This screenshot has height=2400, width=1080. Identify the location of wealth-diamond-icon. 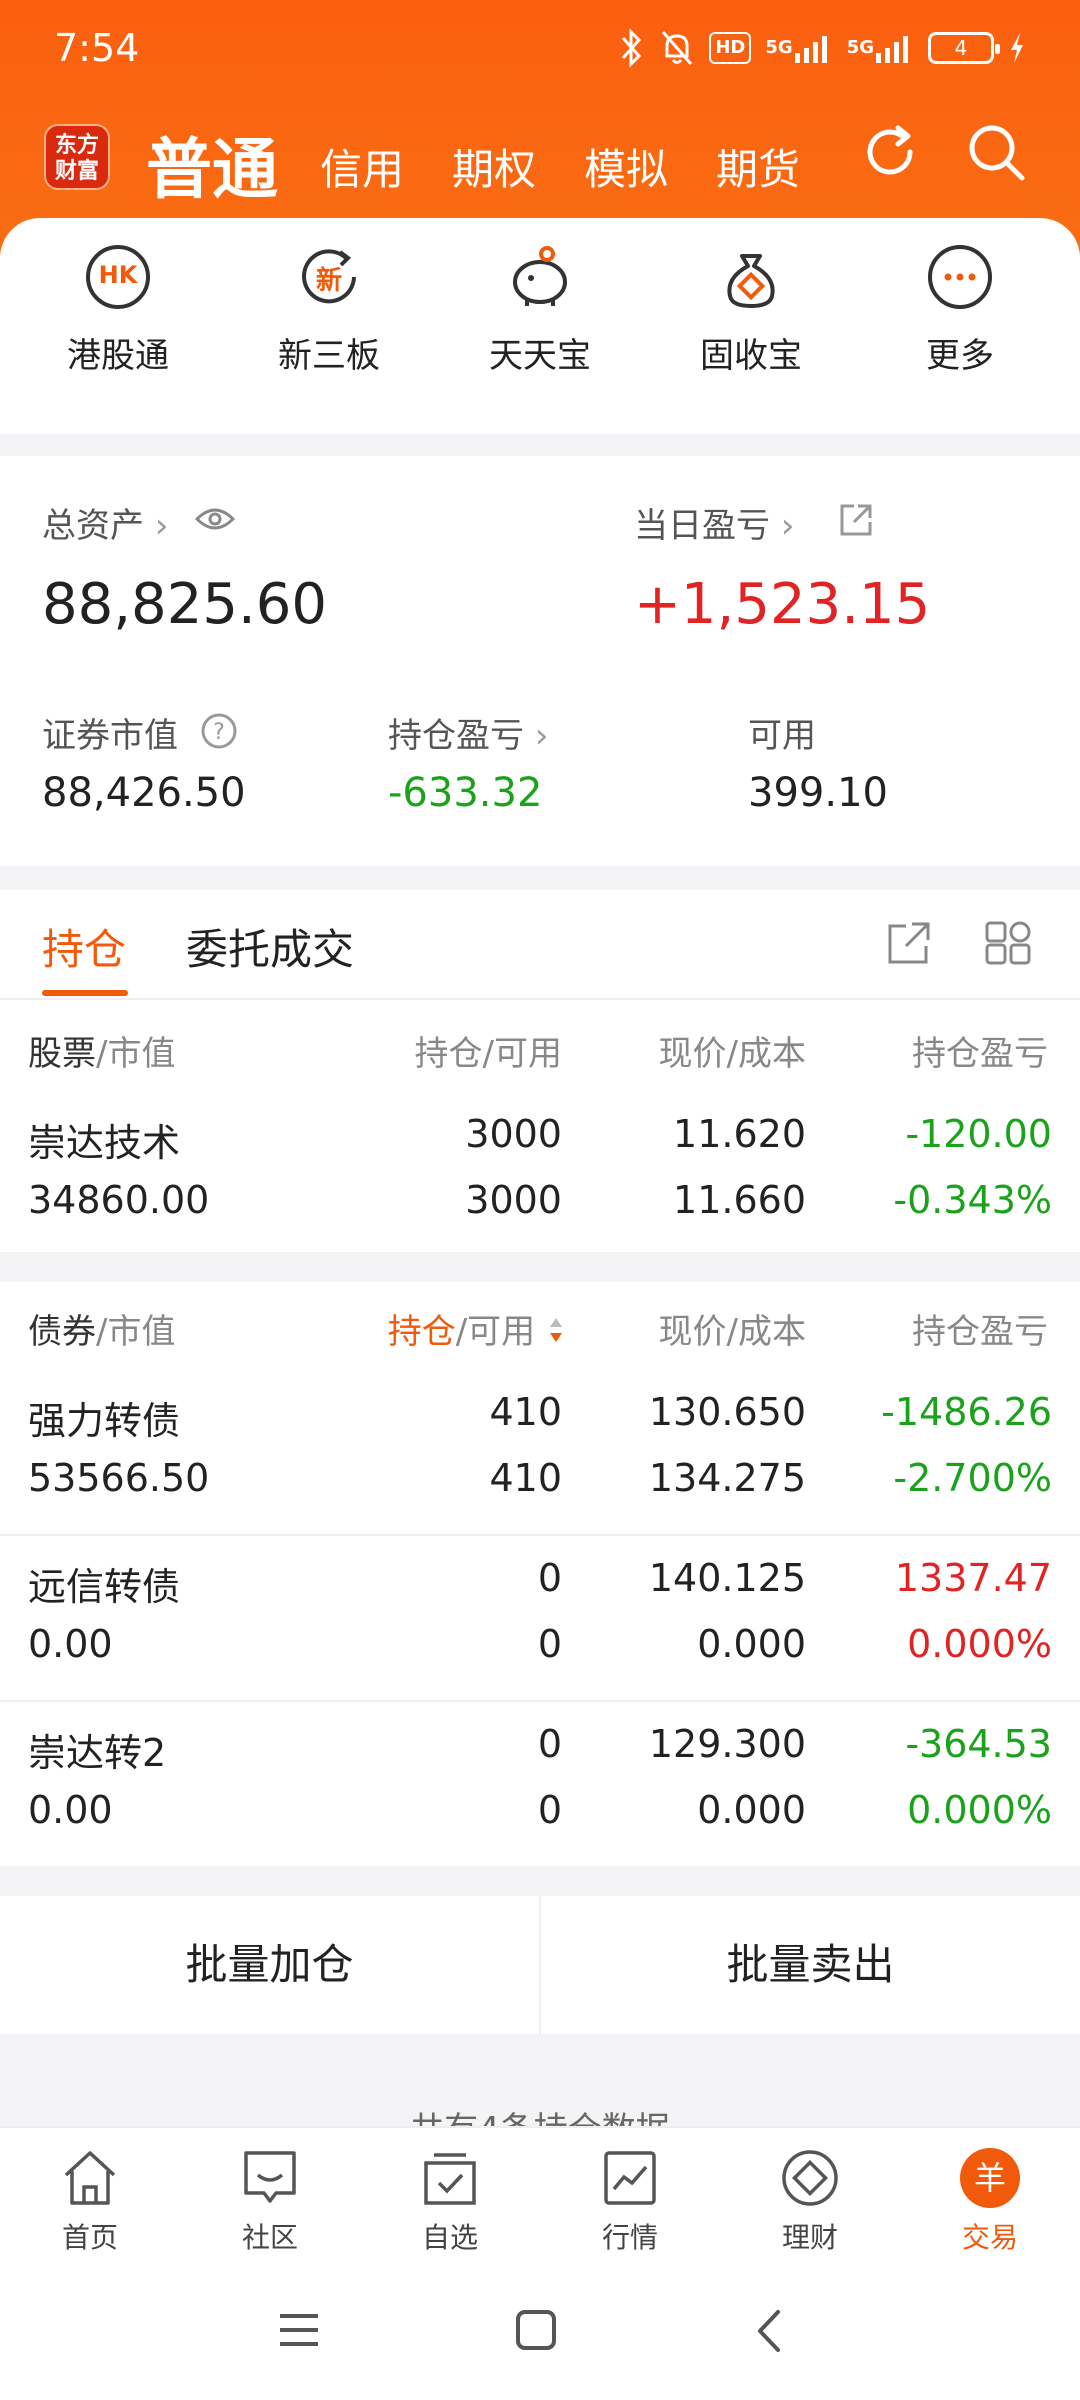
(810, 2178).